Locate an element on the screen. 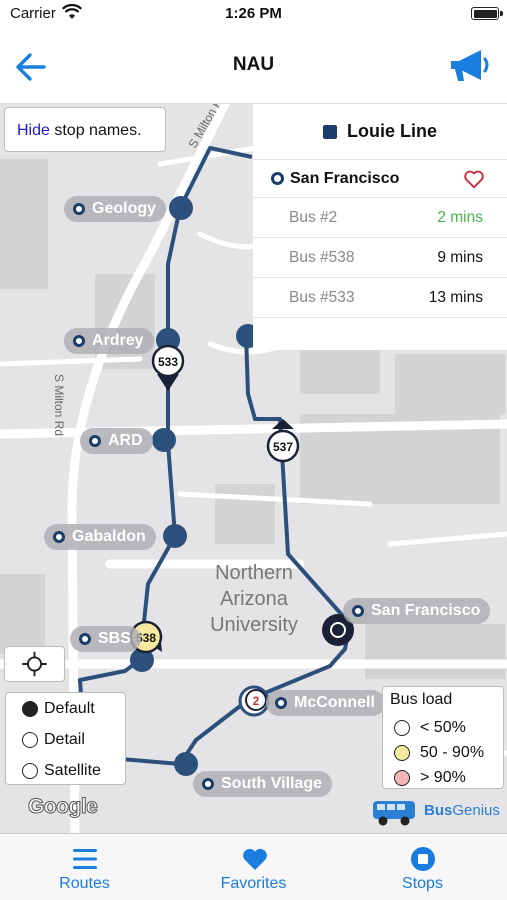 Image resolution: width=507 pixels, height=900 pixels. map-type-satellite: Satellite is located at coordinates (65, 770).